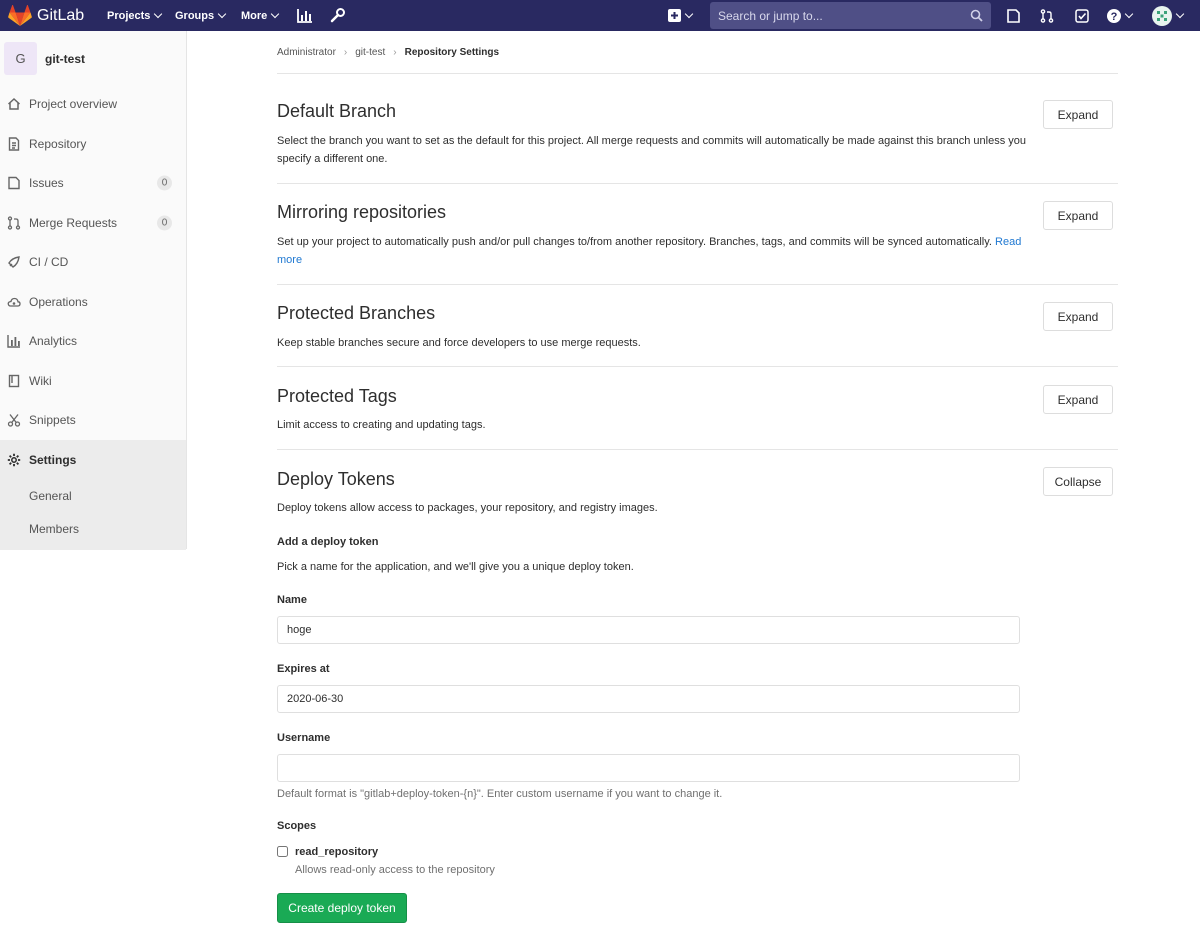 The height and width of the screenshot is (943, 1200). Describe the element at coordinates (282, 851) in the screenshot. I see `read-repository-checkbox` at that location.